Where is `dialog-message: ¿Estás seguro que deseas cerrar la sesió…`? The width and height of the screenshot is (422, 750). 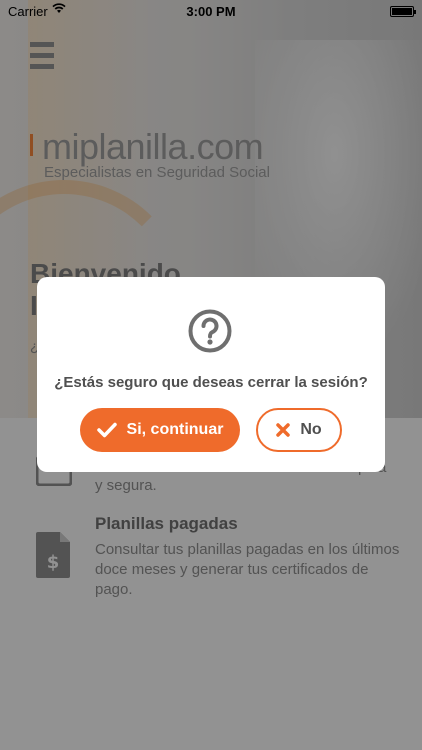
dialog-message: ¿Estás seguro que deseas cerrar la sesió… is located at coordinates (211, 382).